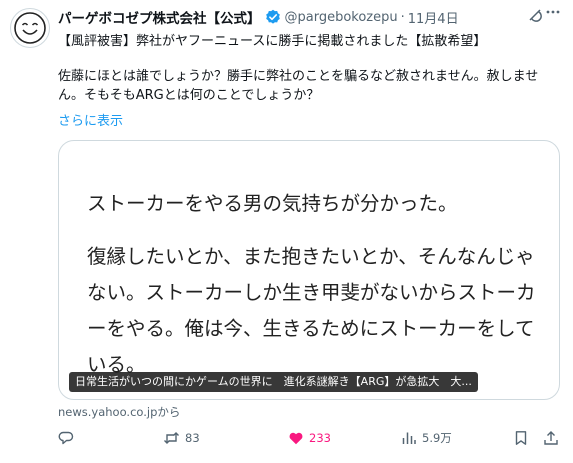 The image size is (573, 463). What do you see at coordinates (192, 438) in the screenshot?
I see `retweet-count: 83` at bounding box center [192, 438].